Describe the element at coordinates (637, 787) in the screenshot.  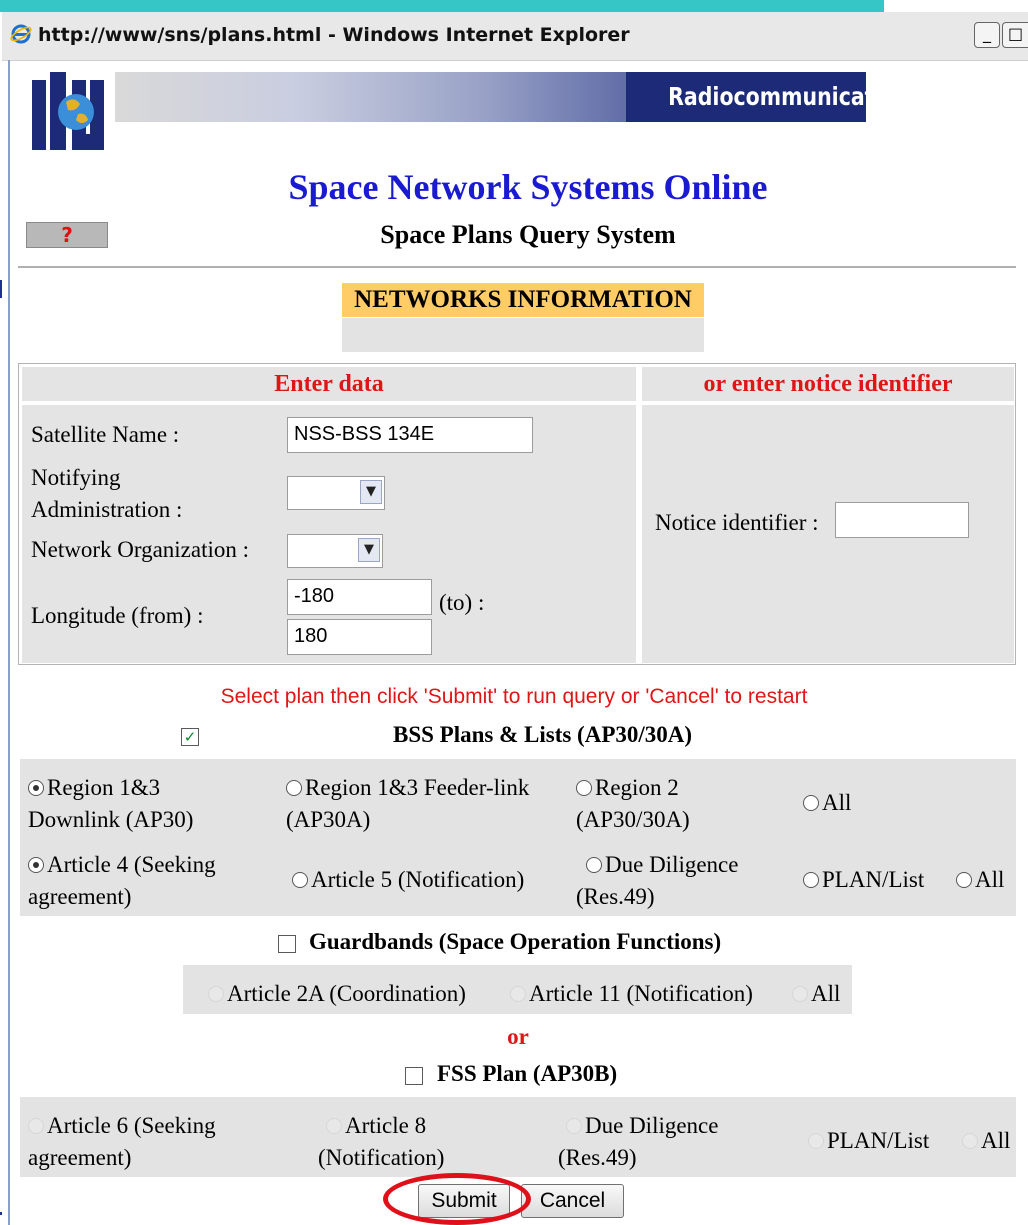
I see `option-label: Region 2` at that location.